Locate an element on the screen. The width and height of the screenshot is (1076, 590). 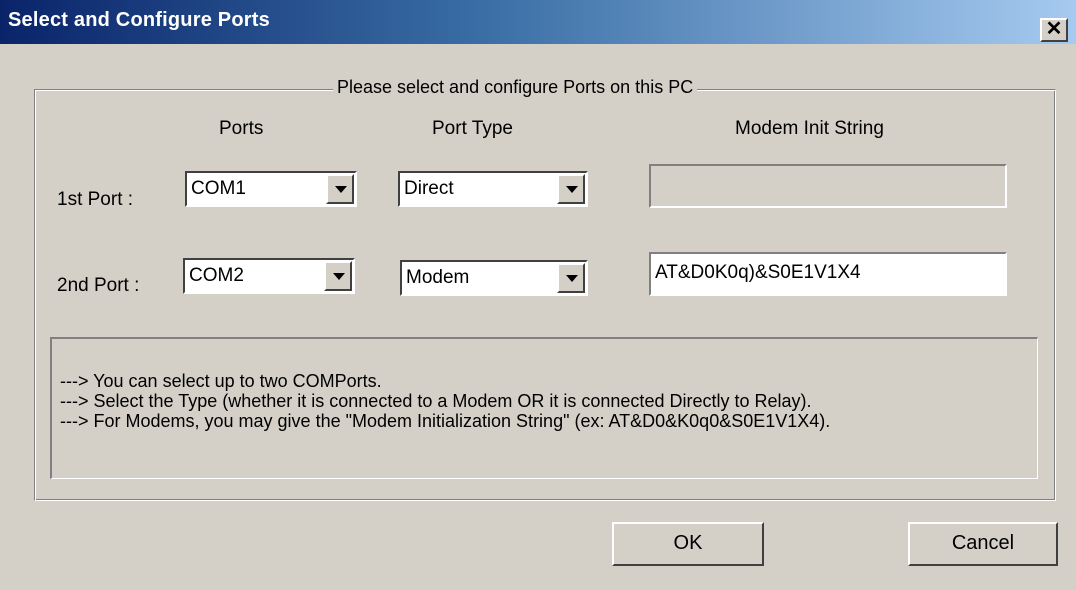
port1-port-value: COM1 is located at coordinates (218, 188).